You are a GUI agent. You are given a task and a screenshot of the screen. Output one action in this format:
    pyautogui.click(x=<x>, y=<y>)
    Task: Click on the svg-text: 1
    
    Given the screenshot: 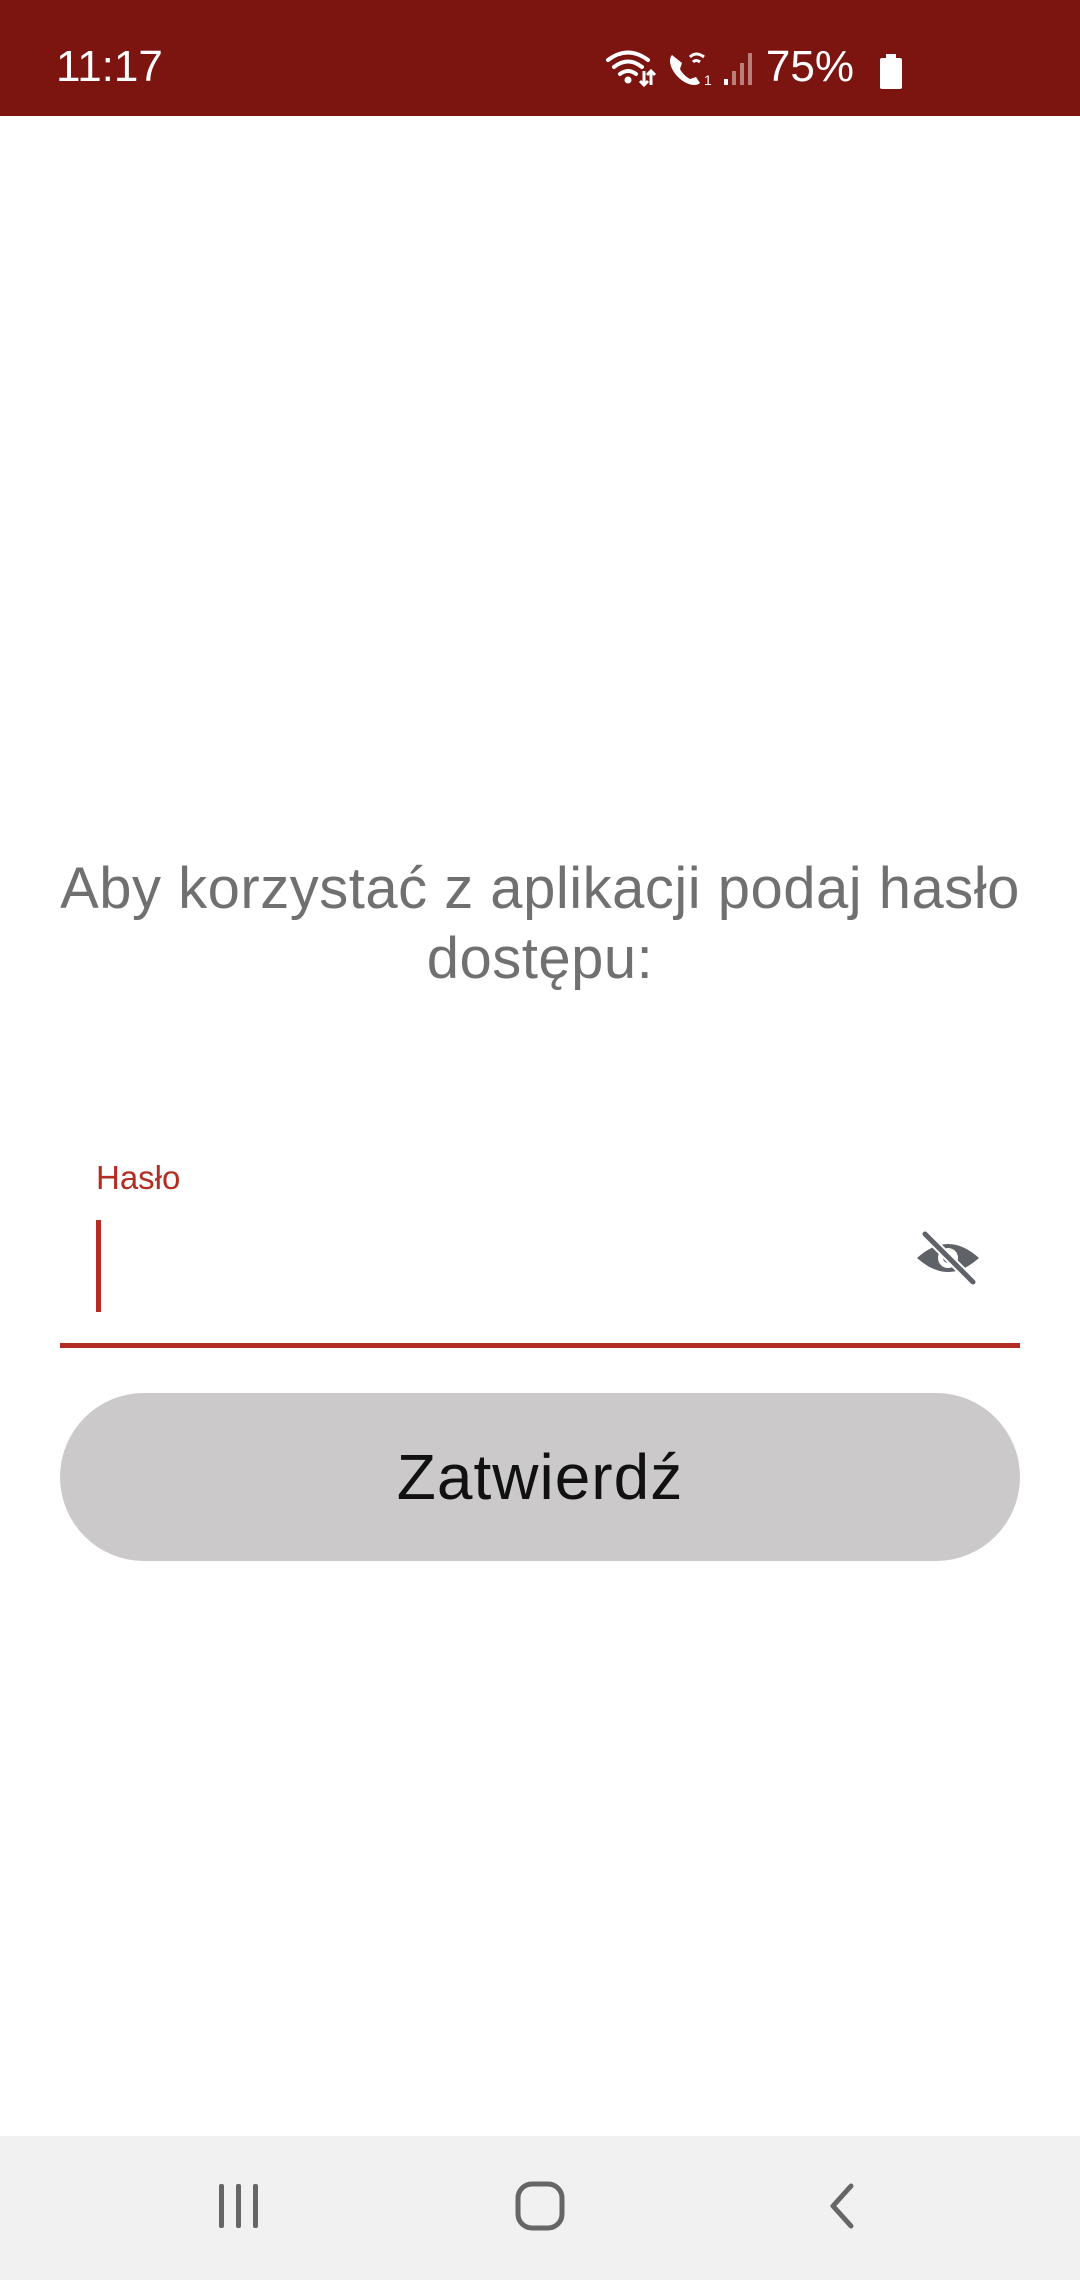 What is the action you would take?
    pyautogui.click(x=708, y=79)
    